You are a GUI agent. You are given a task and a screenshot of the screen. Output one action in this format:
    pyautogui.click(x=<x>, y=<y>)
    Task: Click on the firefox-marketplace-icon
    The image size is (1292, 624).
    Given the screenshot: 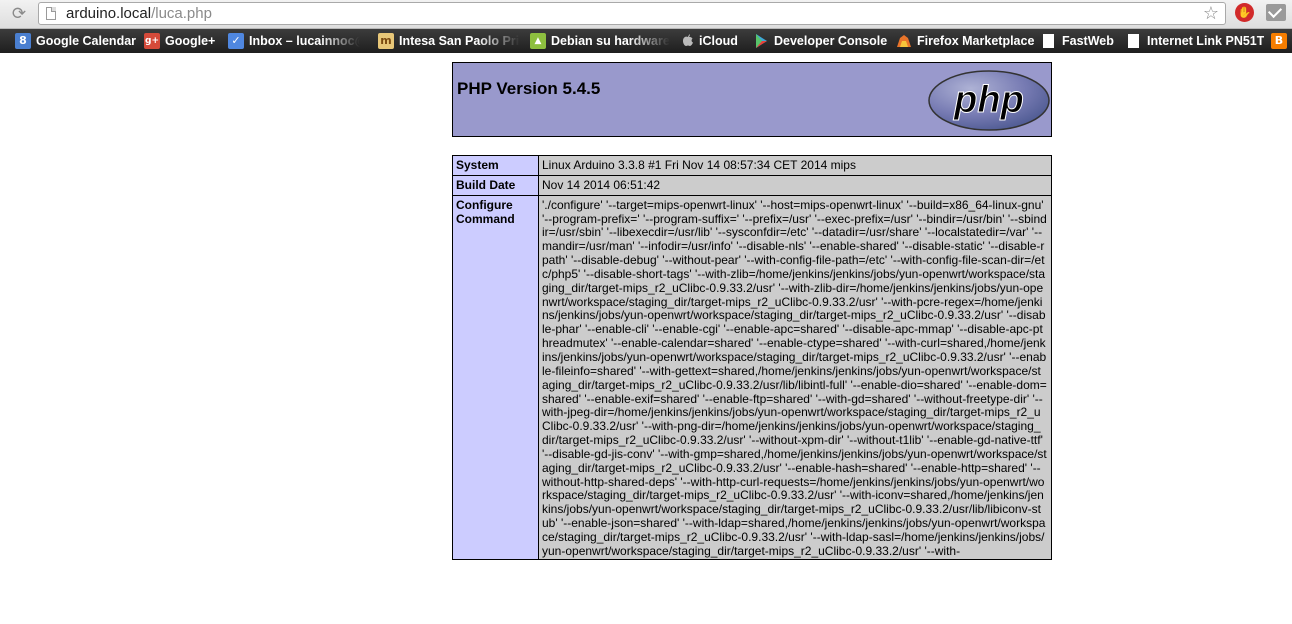 What is the action you would take?
    pyautogui.click(x=904, y=41)
    